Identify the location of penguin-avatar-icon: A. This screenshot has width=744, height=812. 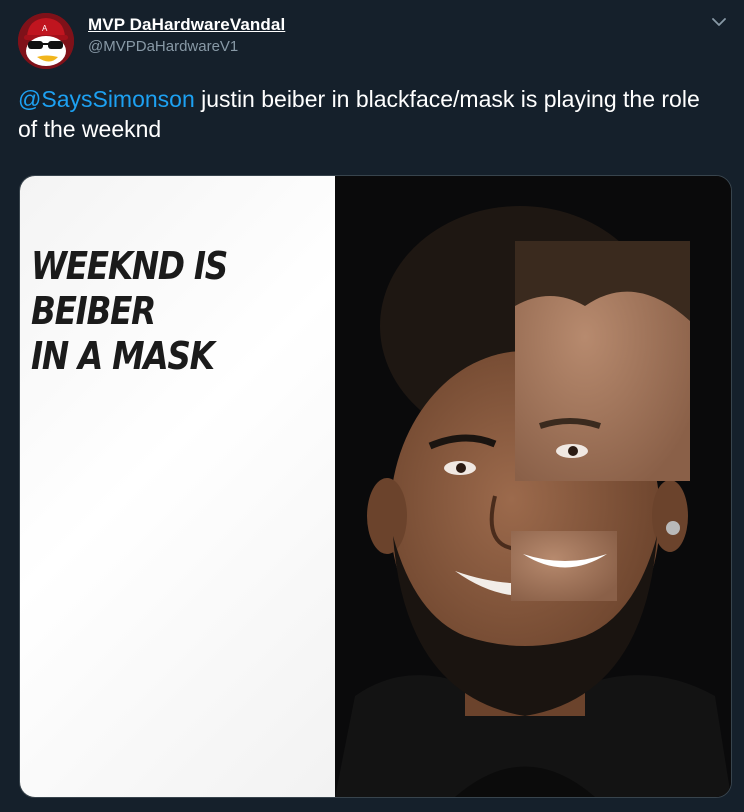
(46, 41).